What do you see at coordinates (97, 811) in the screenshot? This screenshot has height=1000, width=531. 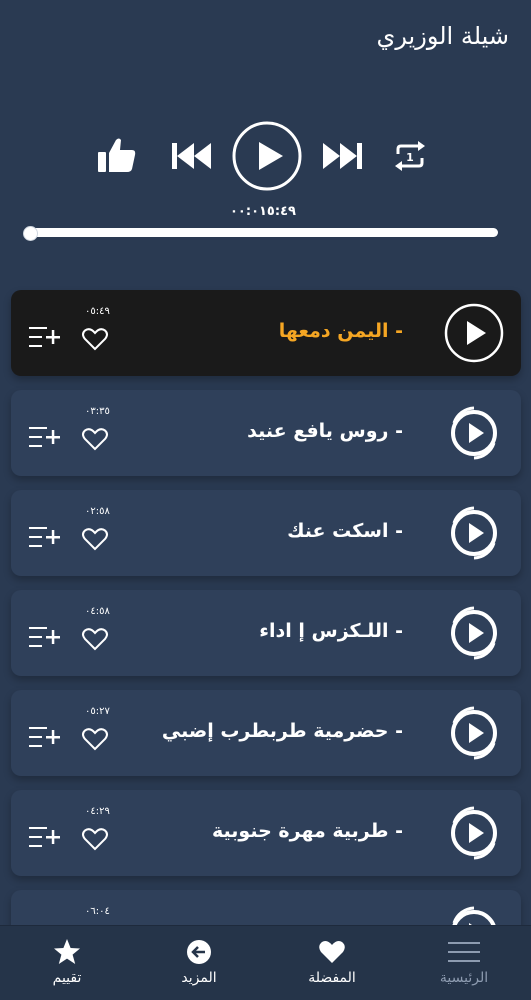 I see `track-duration: ٠٤:٢٩` at bounding box center [97, 811].